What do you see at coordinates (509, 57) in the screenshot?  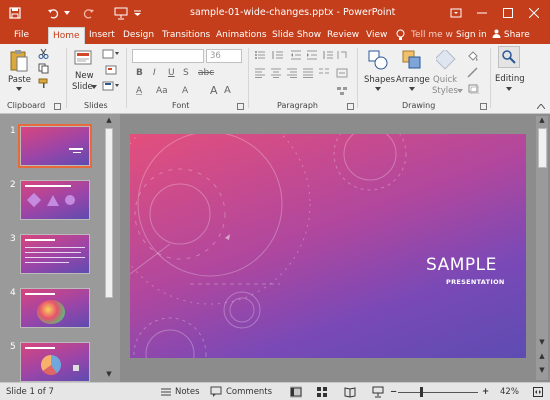 I see `editing-icon` at bounding box center [509, 57].